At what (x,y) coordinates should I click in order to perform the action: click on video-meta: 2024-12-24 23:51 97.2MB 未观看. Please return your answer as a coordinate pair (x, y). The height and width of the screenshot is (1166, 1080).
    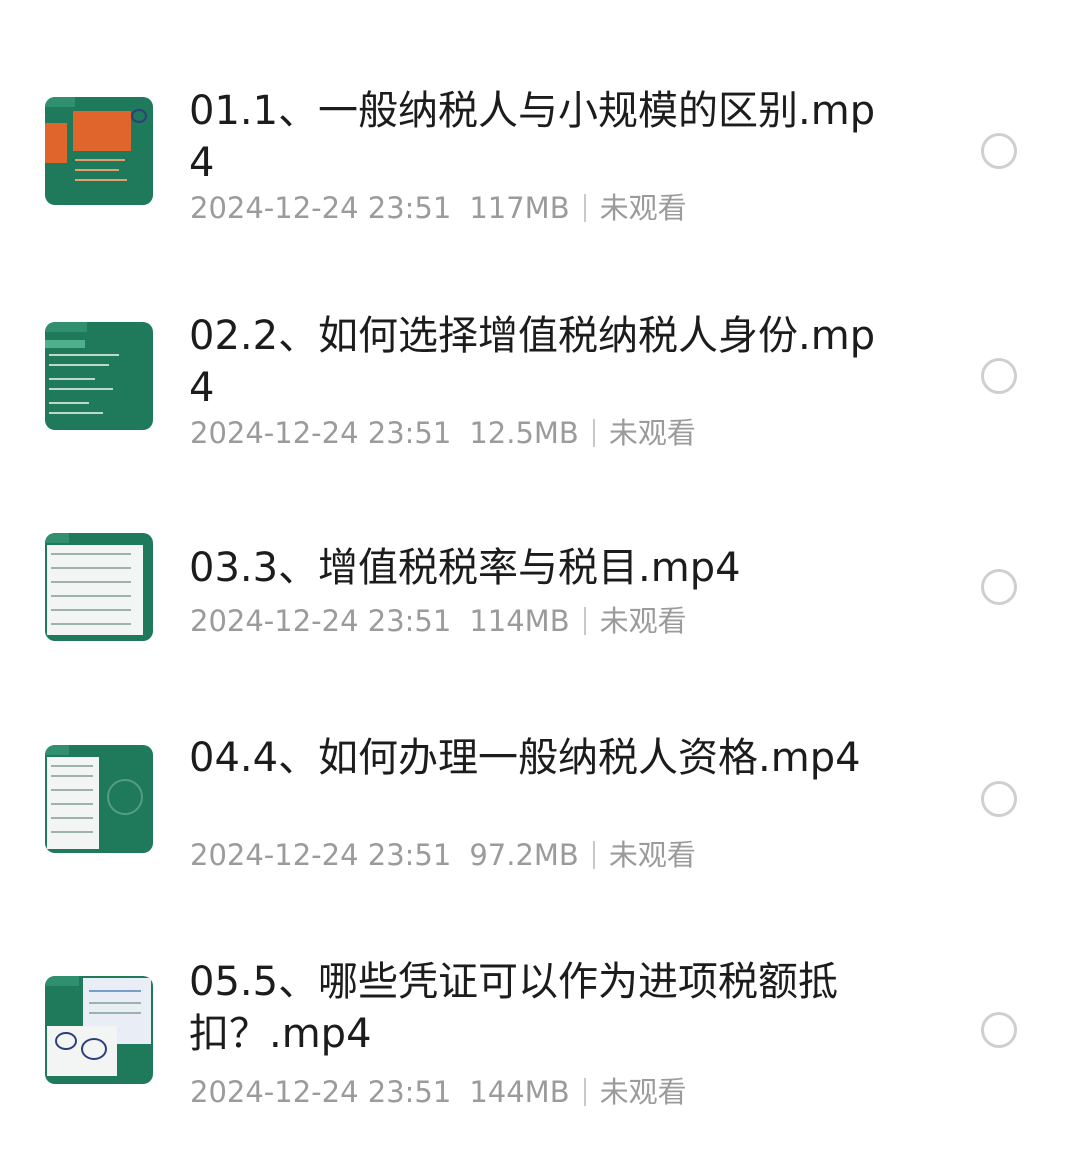
    Looking at the image, I should click on (443, 855).